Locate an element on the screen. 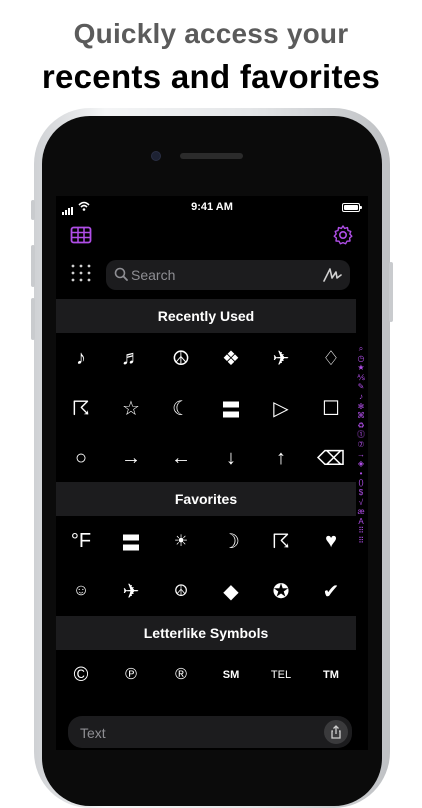 The width and height of the screenshot is (422, 808). symbol-cell: ○ is located at coordinates (81, 458).